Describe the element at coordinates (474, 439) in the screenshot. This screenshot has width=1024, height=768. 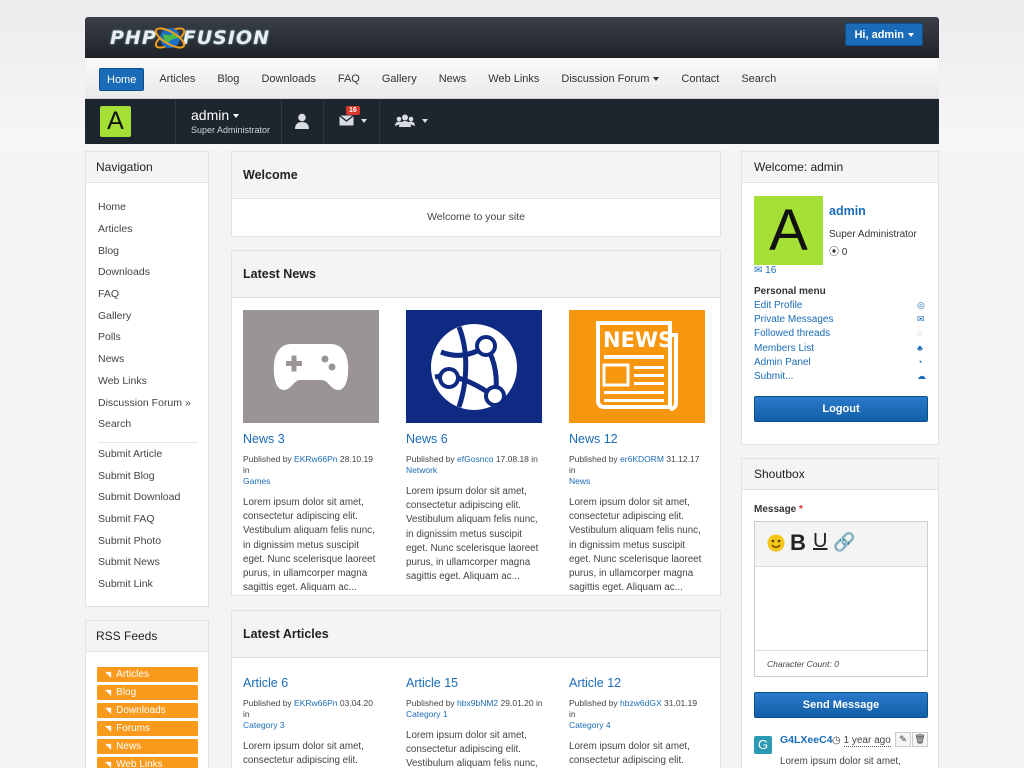
I see `news-title: News 6` at that location.